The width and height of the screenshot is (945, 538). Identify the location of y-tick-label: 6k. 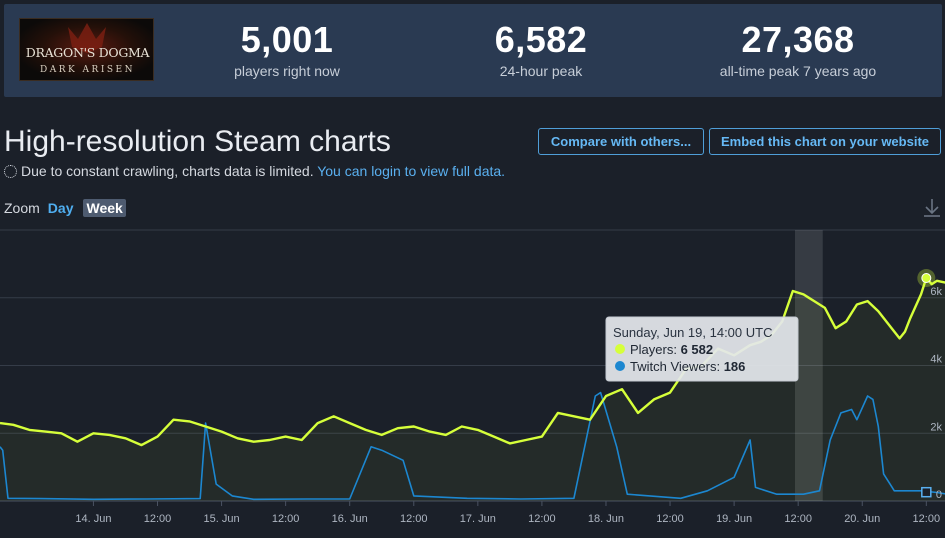
(936, 292).